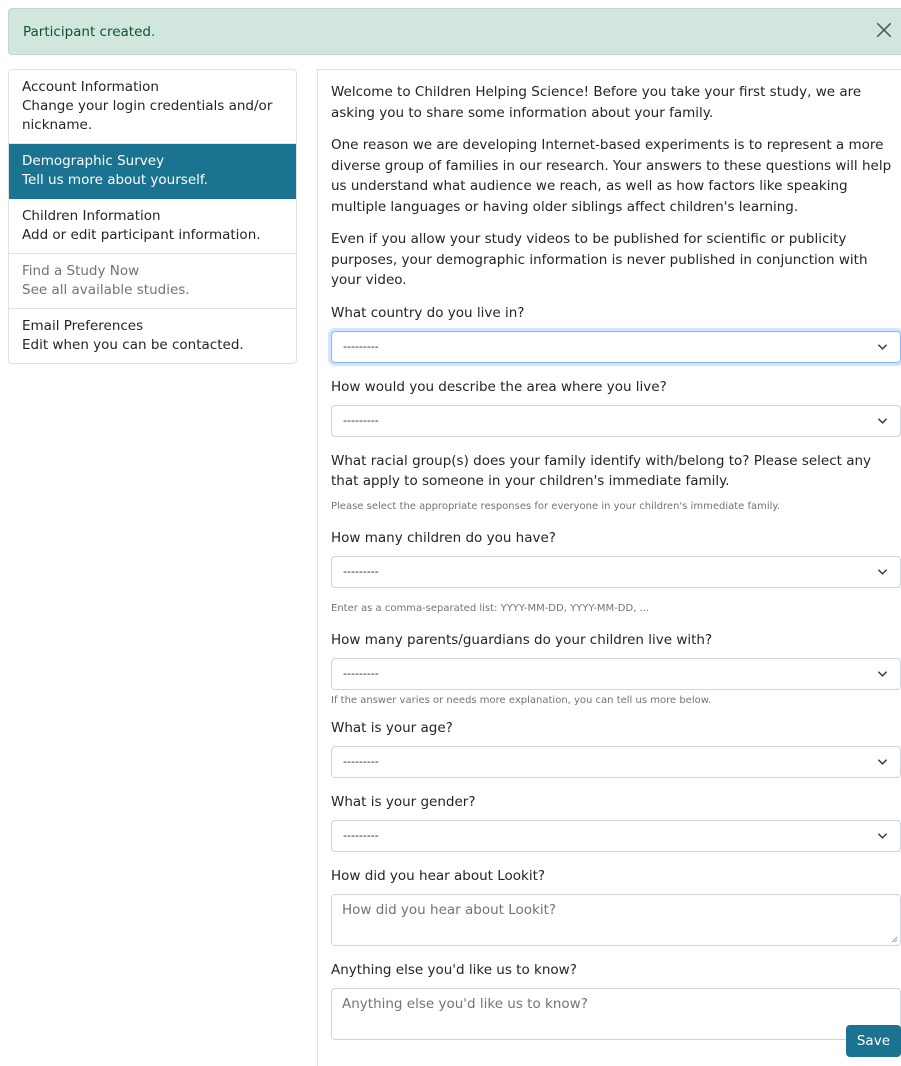 The image size is (901, 1066). Describe the element at coordinates (317, 567) in the screenshot. I see `panel-border-left` at that location.